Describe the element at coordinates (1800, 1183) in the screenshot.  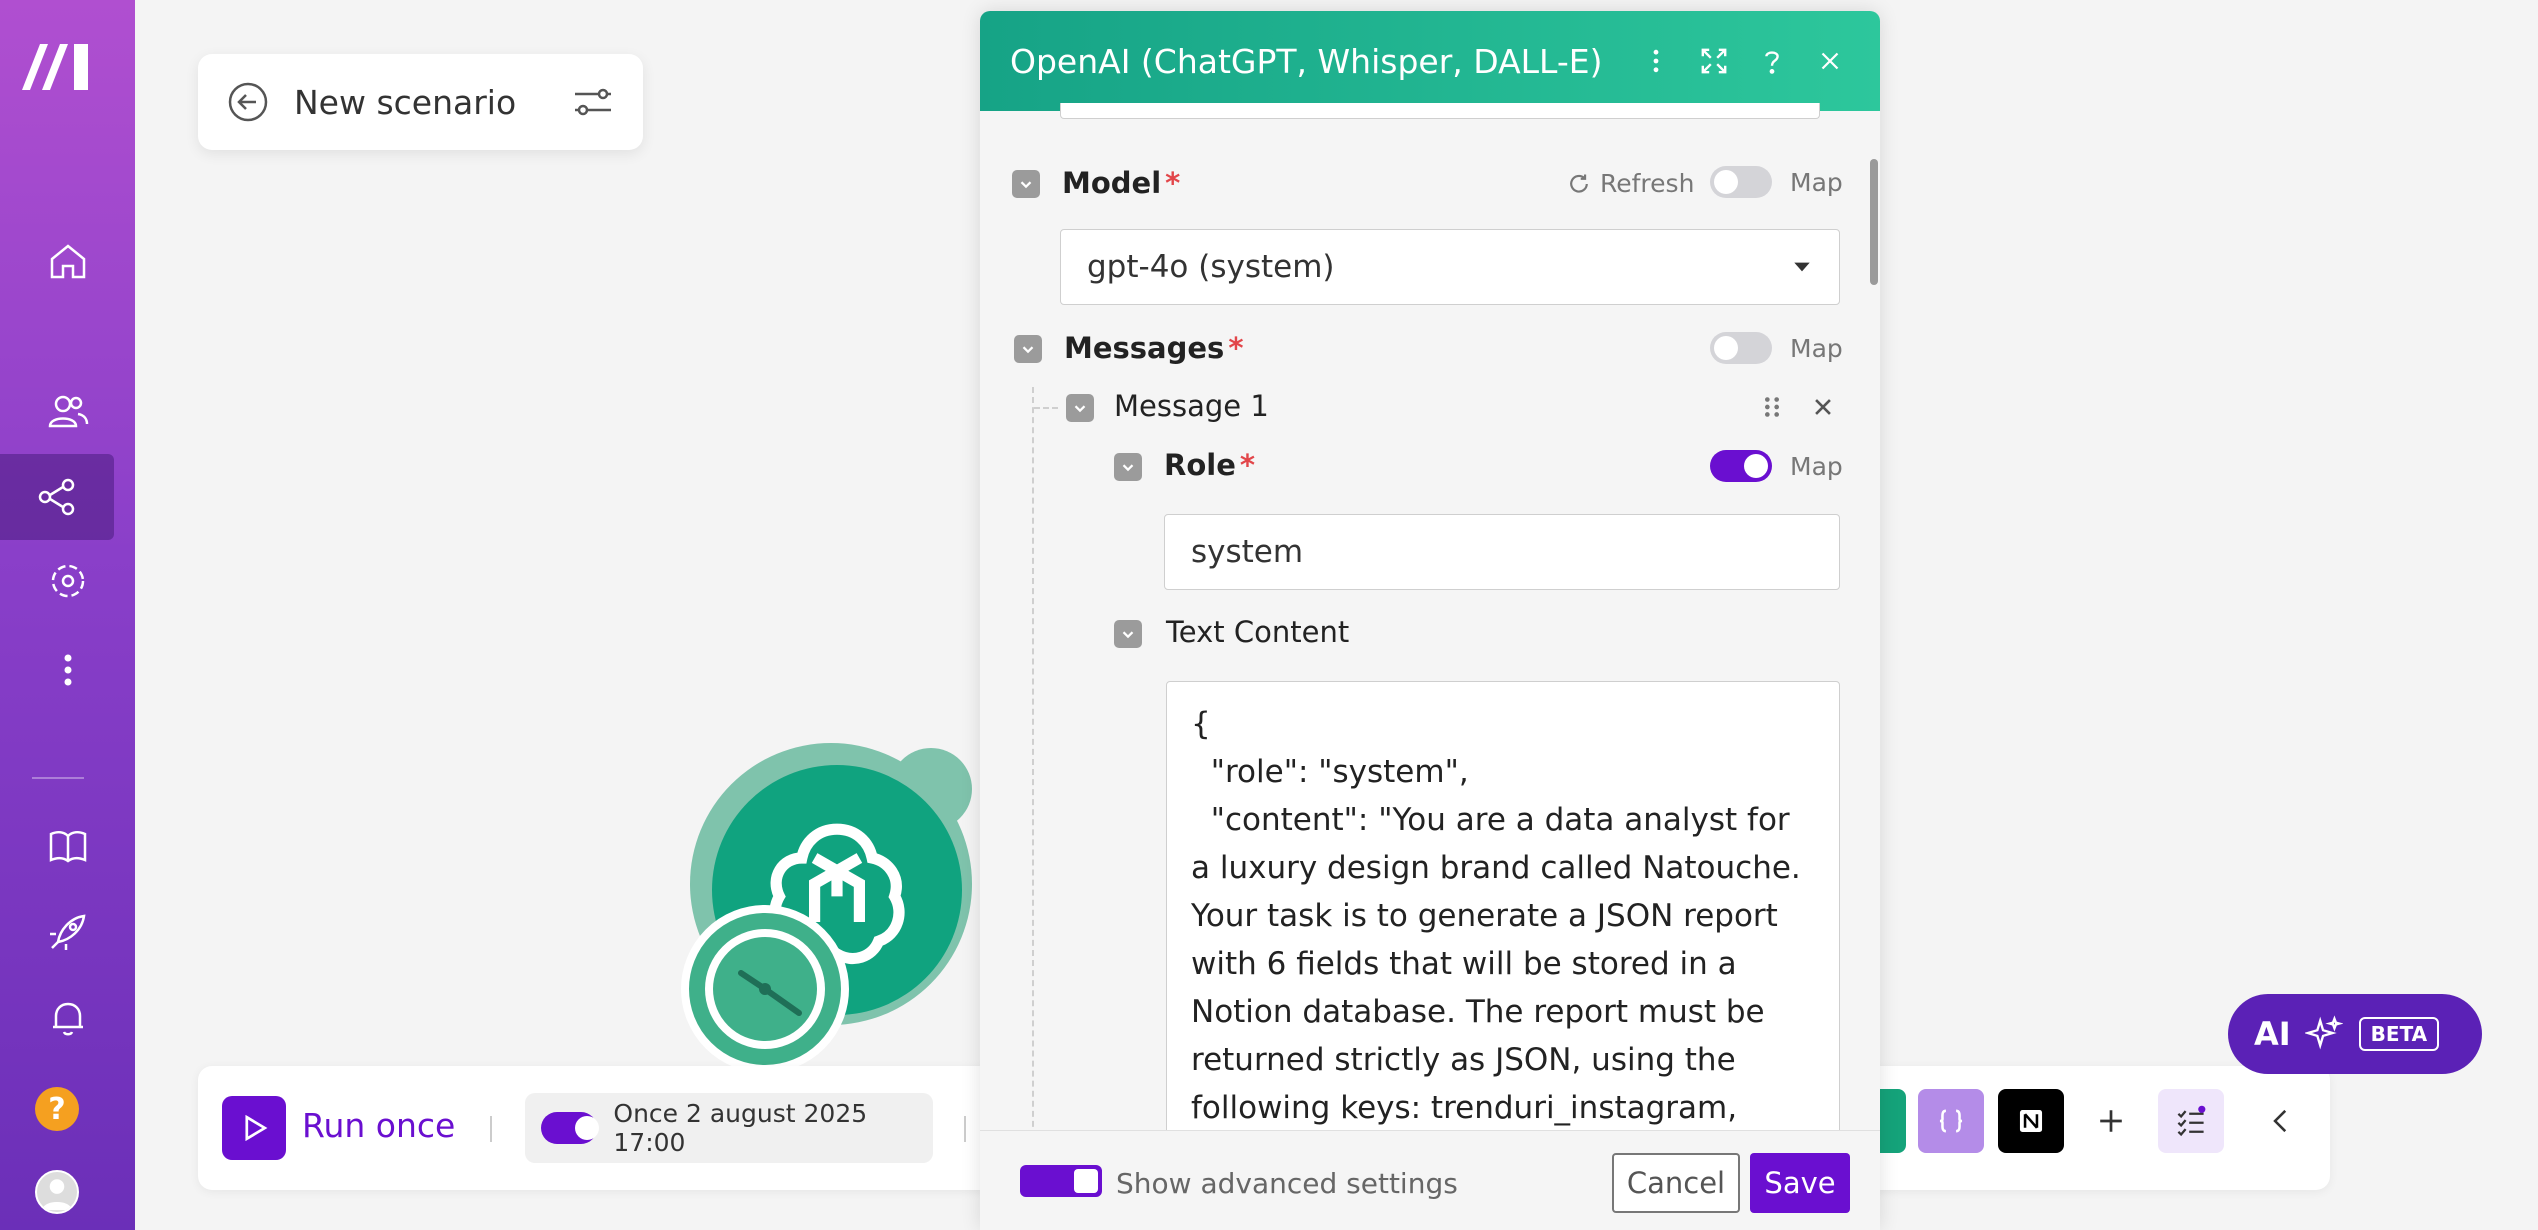
I see `save-button: Save` at that location.